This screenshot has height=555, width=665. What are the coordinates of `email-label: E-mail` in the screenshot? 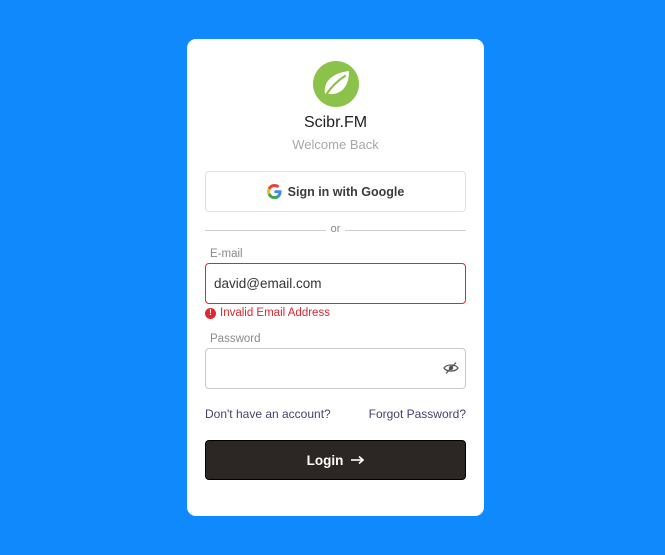 It's located at (226, 254).